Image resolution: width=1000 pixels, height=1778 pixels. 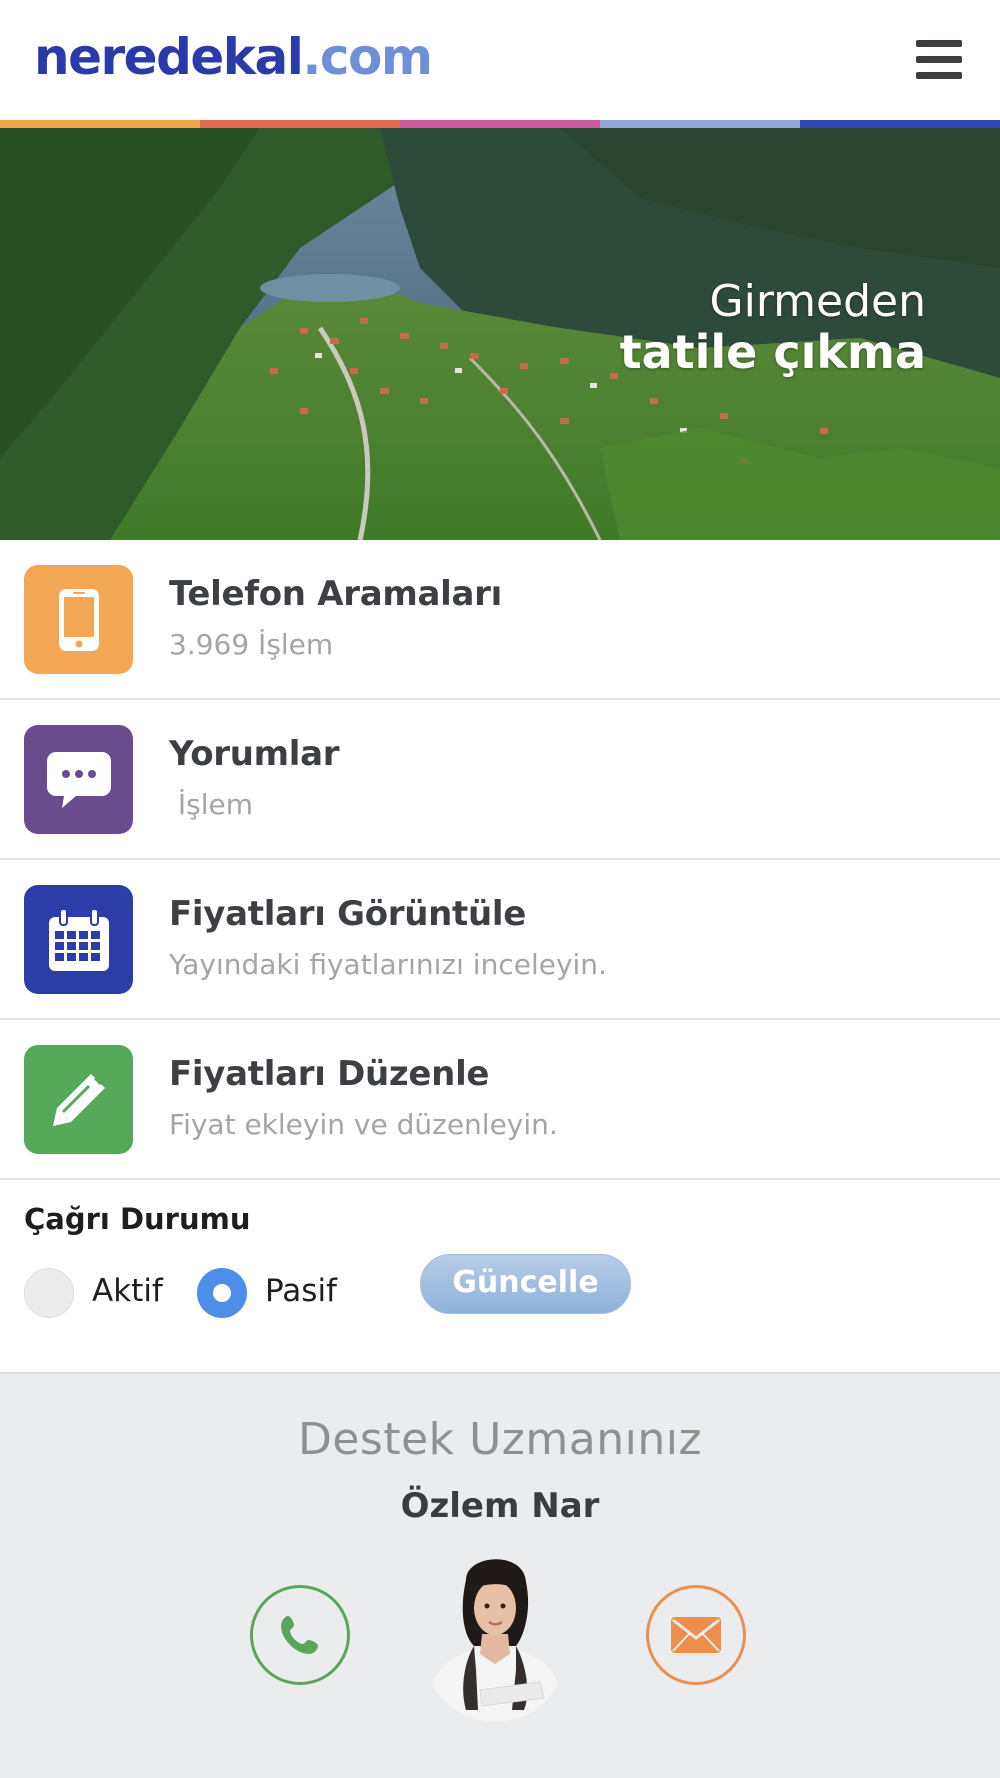 I want to click on hero-slogan: Girmeden tatile çıkma, so click(x=772, y=327).